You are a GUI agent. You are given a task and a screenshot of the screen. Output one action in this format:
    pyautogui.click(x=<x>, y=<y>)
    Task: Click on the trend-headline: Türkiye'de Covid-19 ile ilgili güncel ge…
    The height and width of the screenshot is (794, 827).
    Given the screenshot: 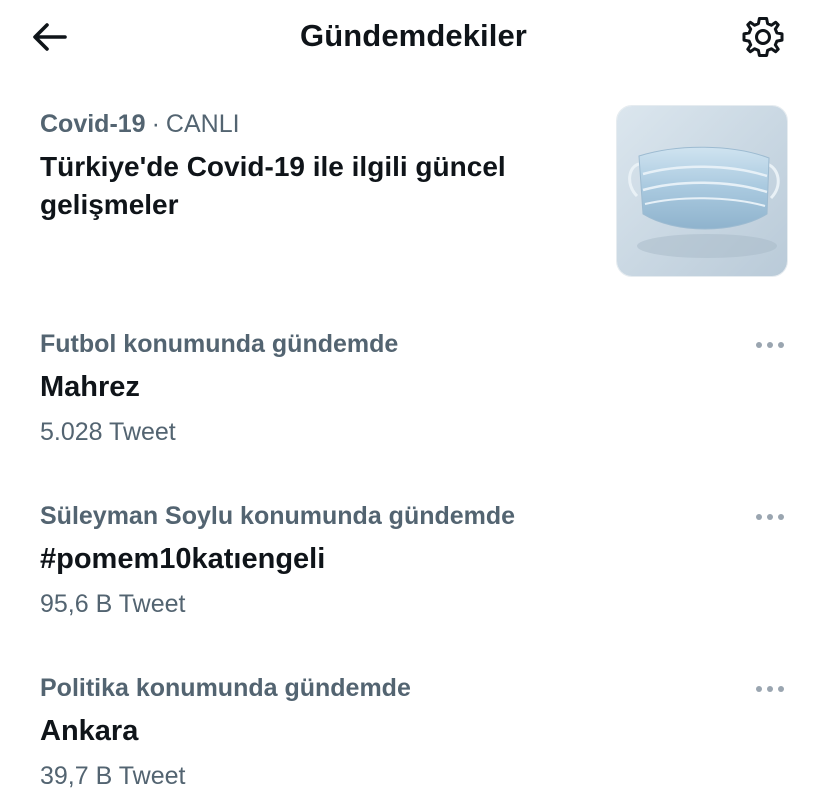 What is the action you would take?
    pyautogui.click(x=273, y=185)
    